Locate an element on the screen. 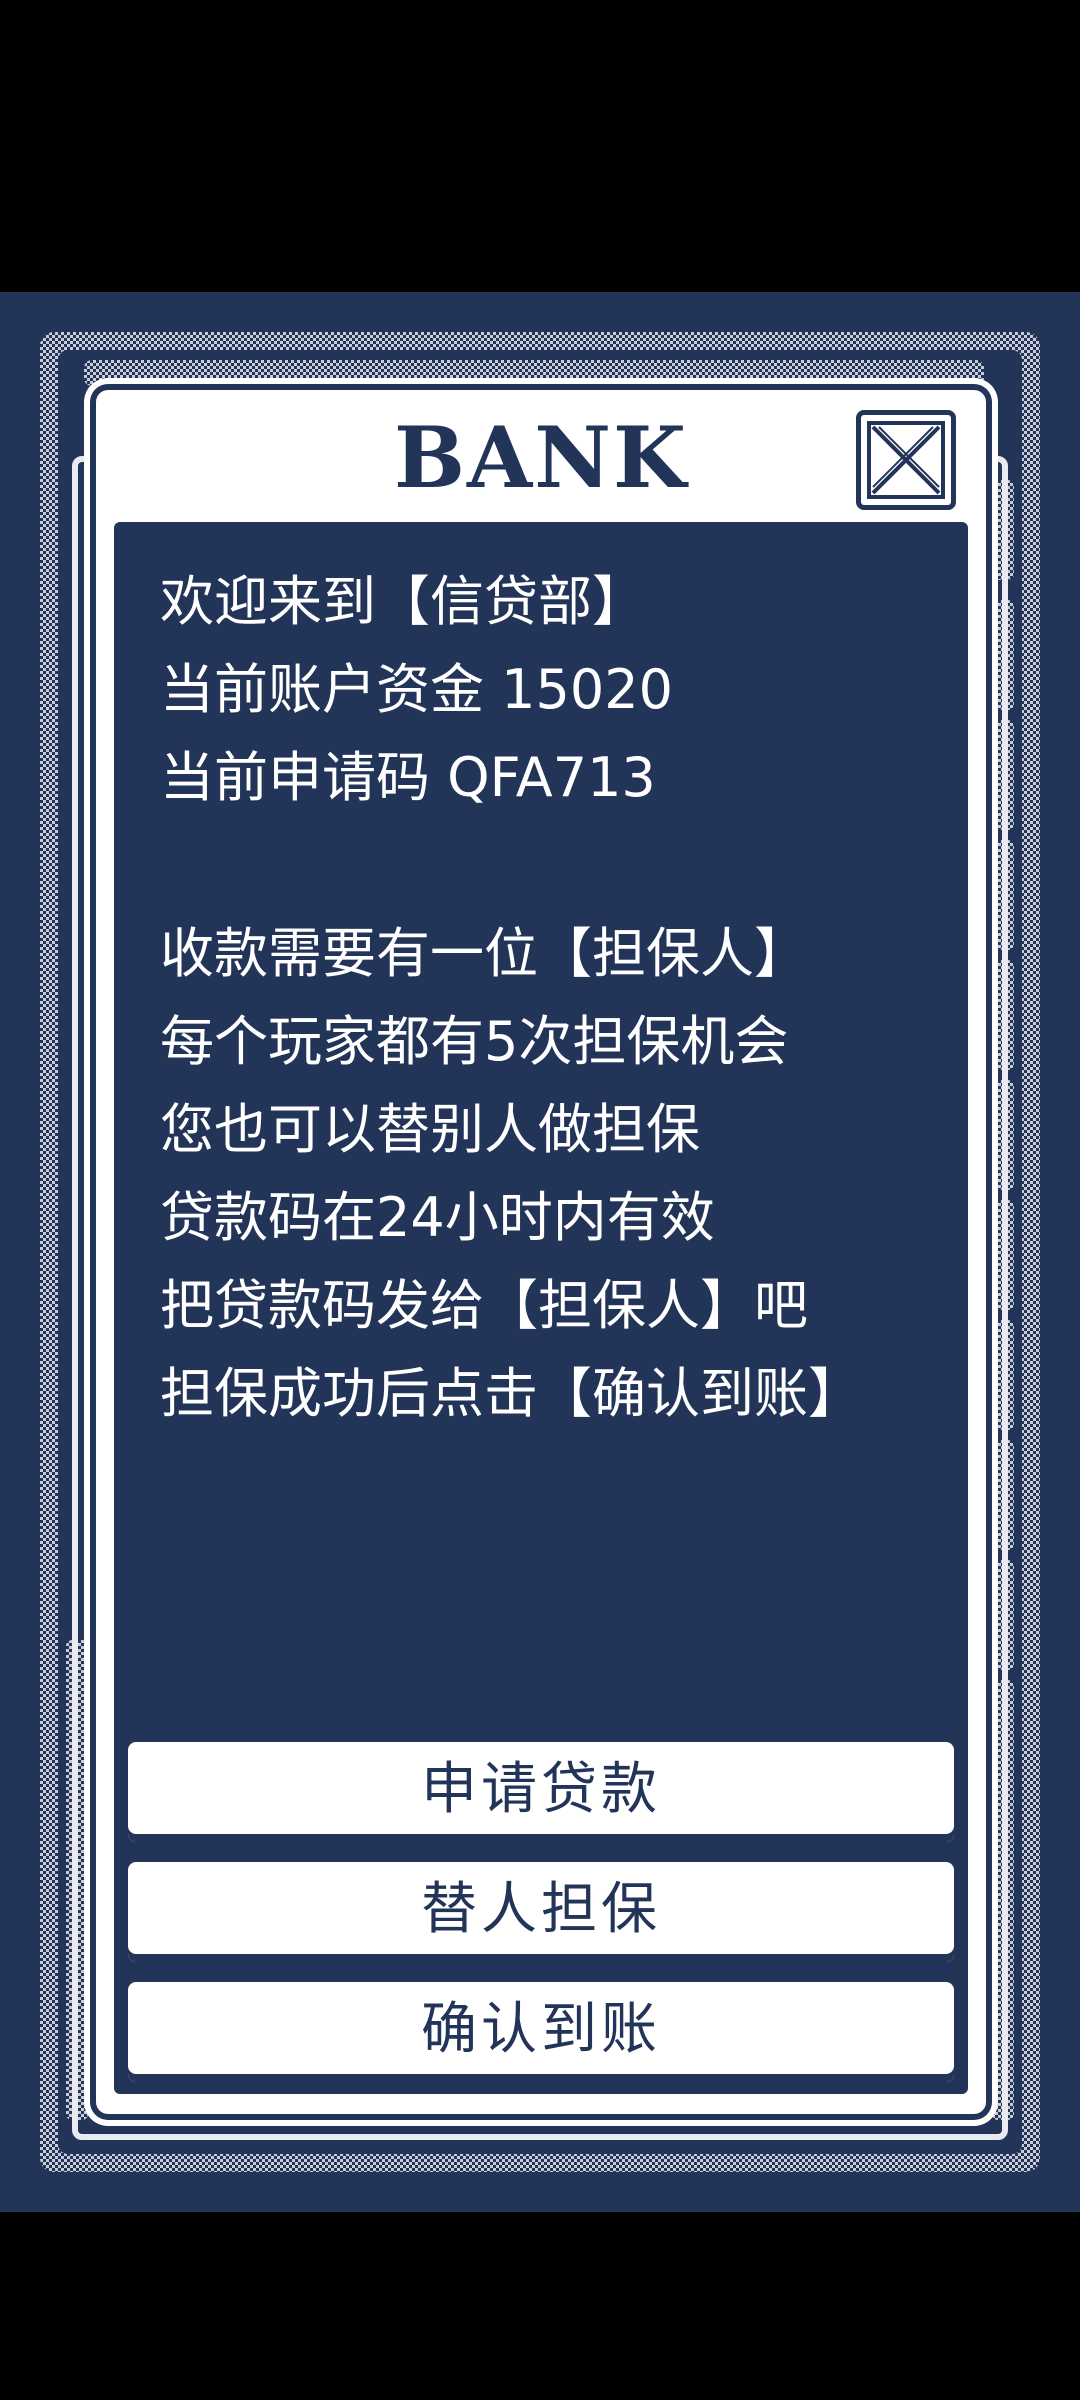  welcome-line: 欢迎来到【信贷部】 is located at coordinates (403, 601).